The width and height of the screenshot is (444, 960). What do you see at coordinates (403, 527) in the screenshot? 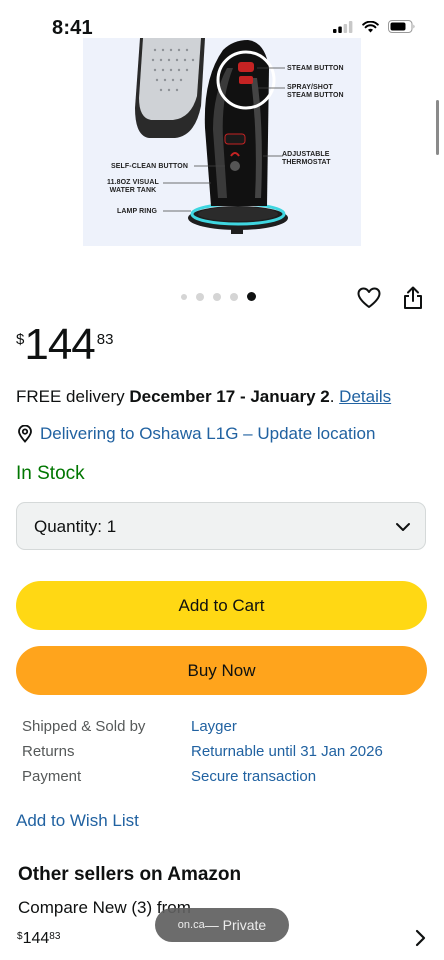
I see `chevron-down-icon` at bounding box center [403, 527].